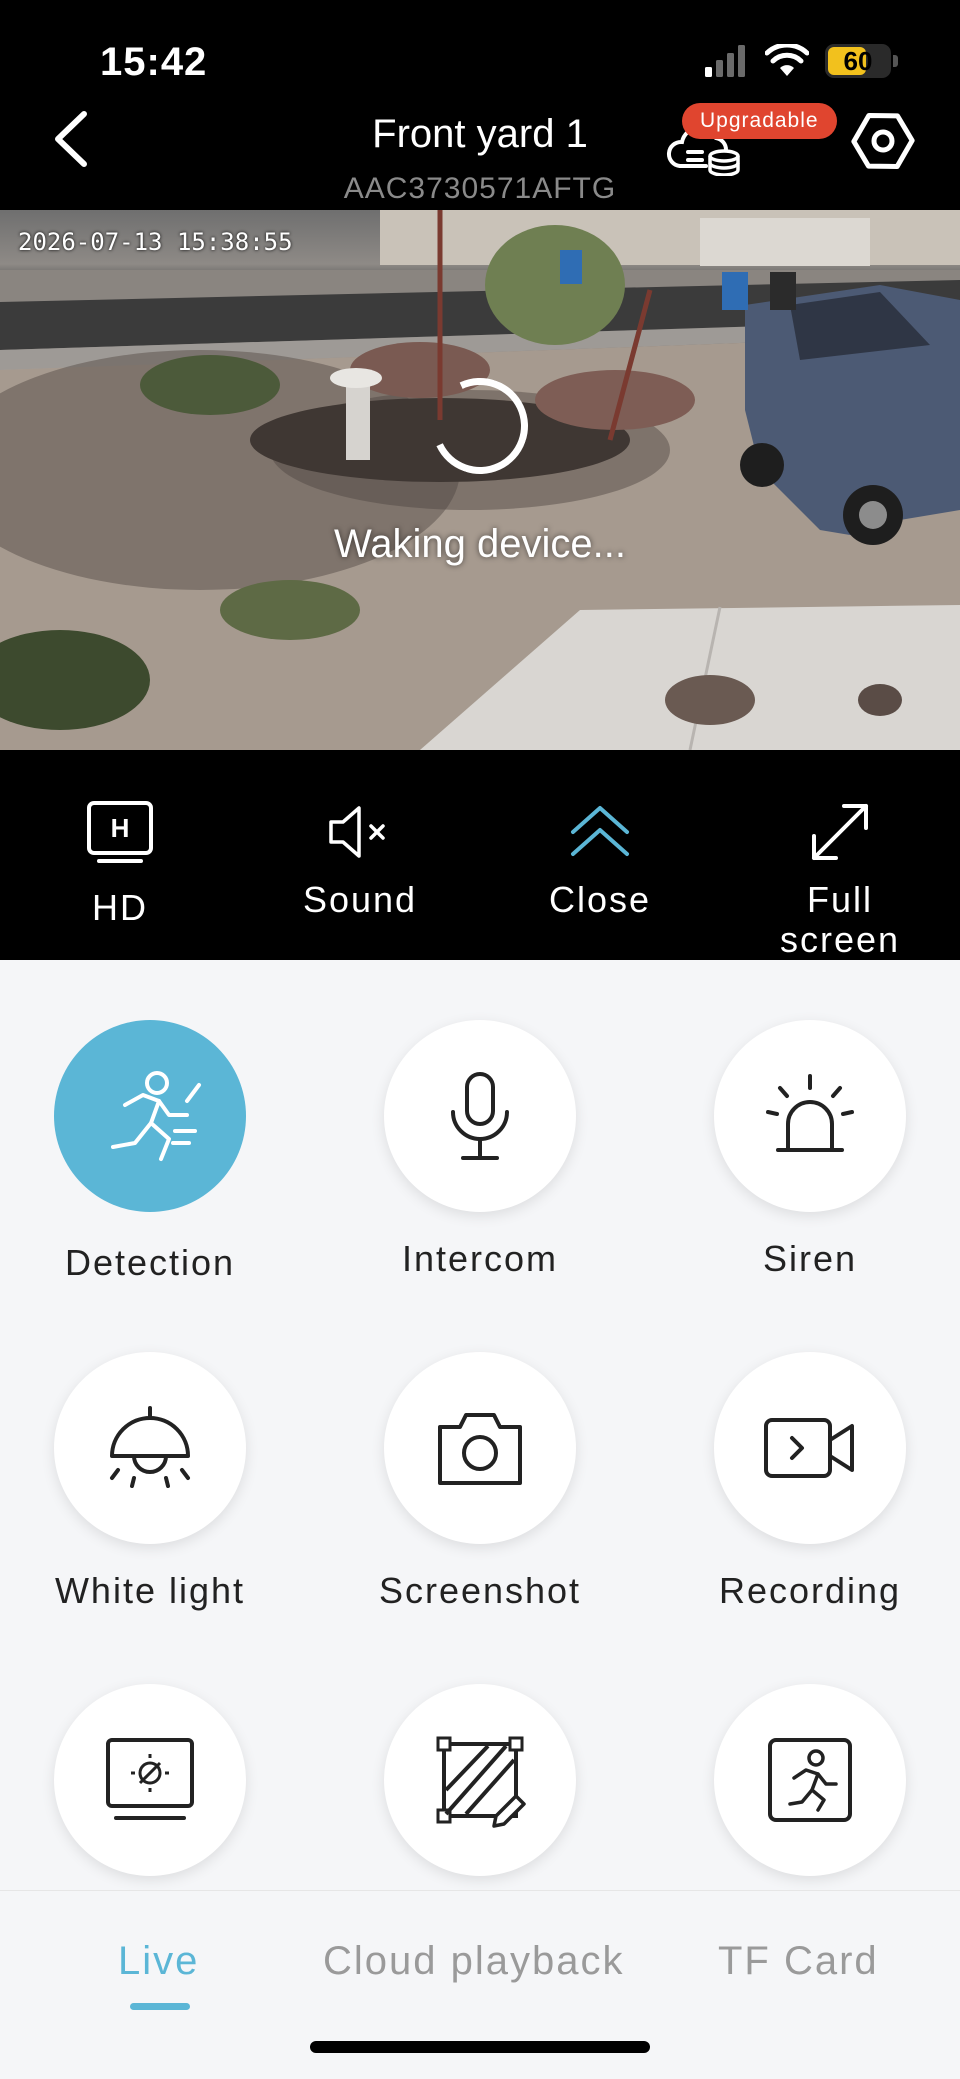 This screenshot has width=960, height=2079. I want to click on double-chevron-up-icon, so click(600, 831).